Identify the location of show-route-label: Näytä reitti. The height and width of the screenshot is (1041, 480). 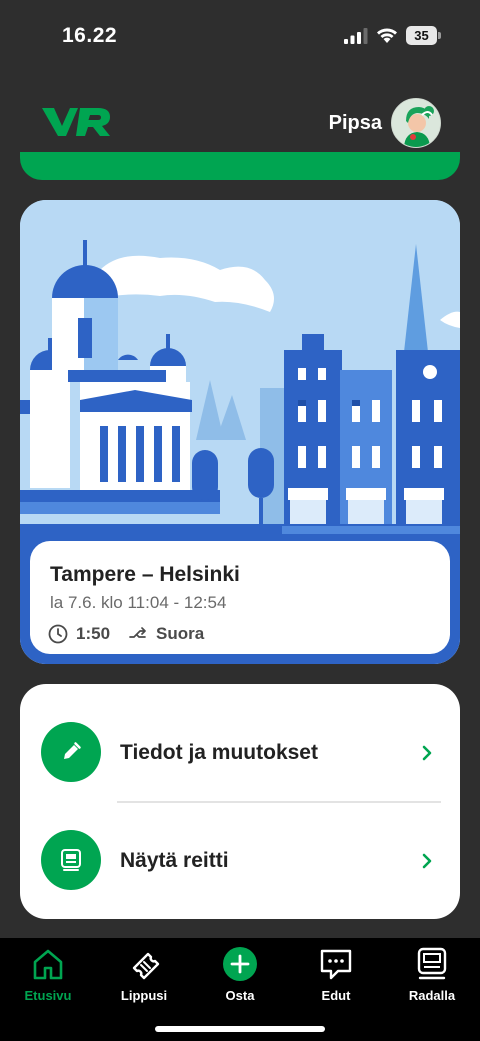
(174, 860).